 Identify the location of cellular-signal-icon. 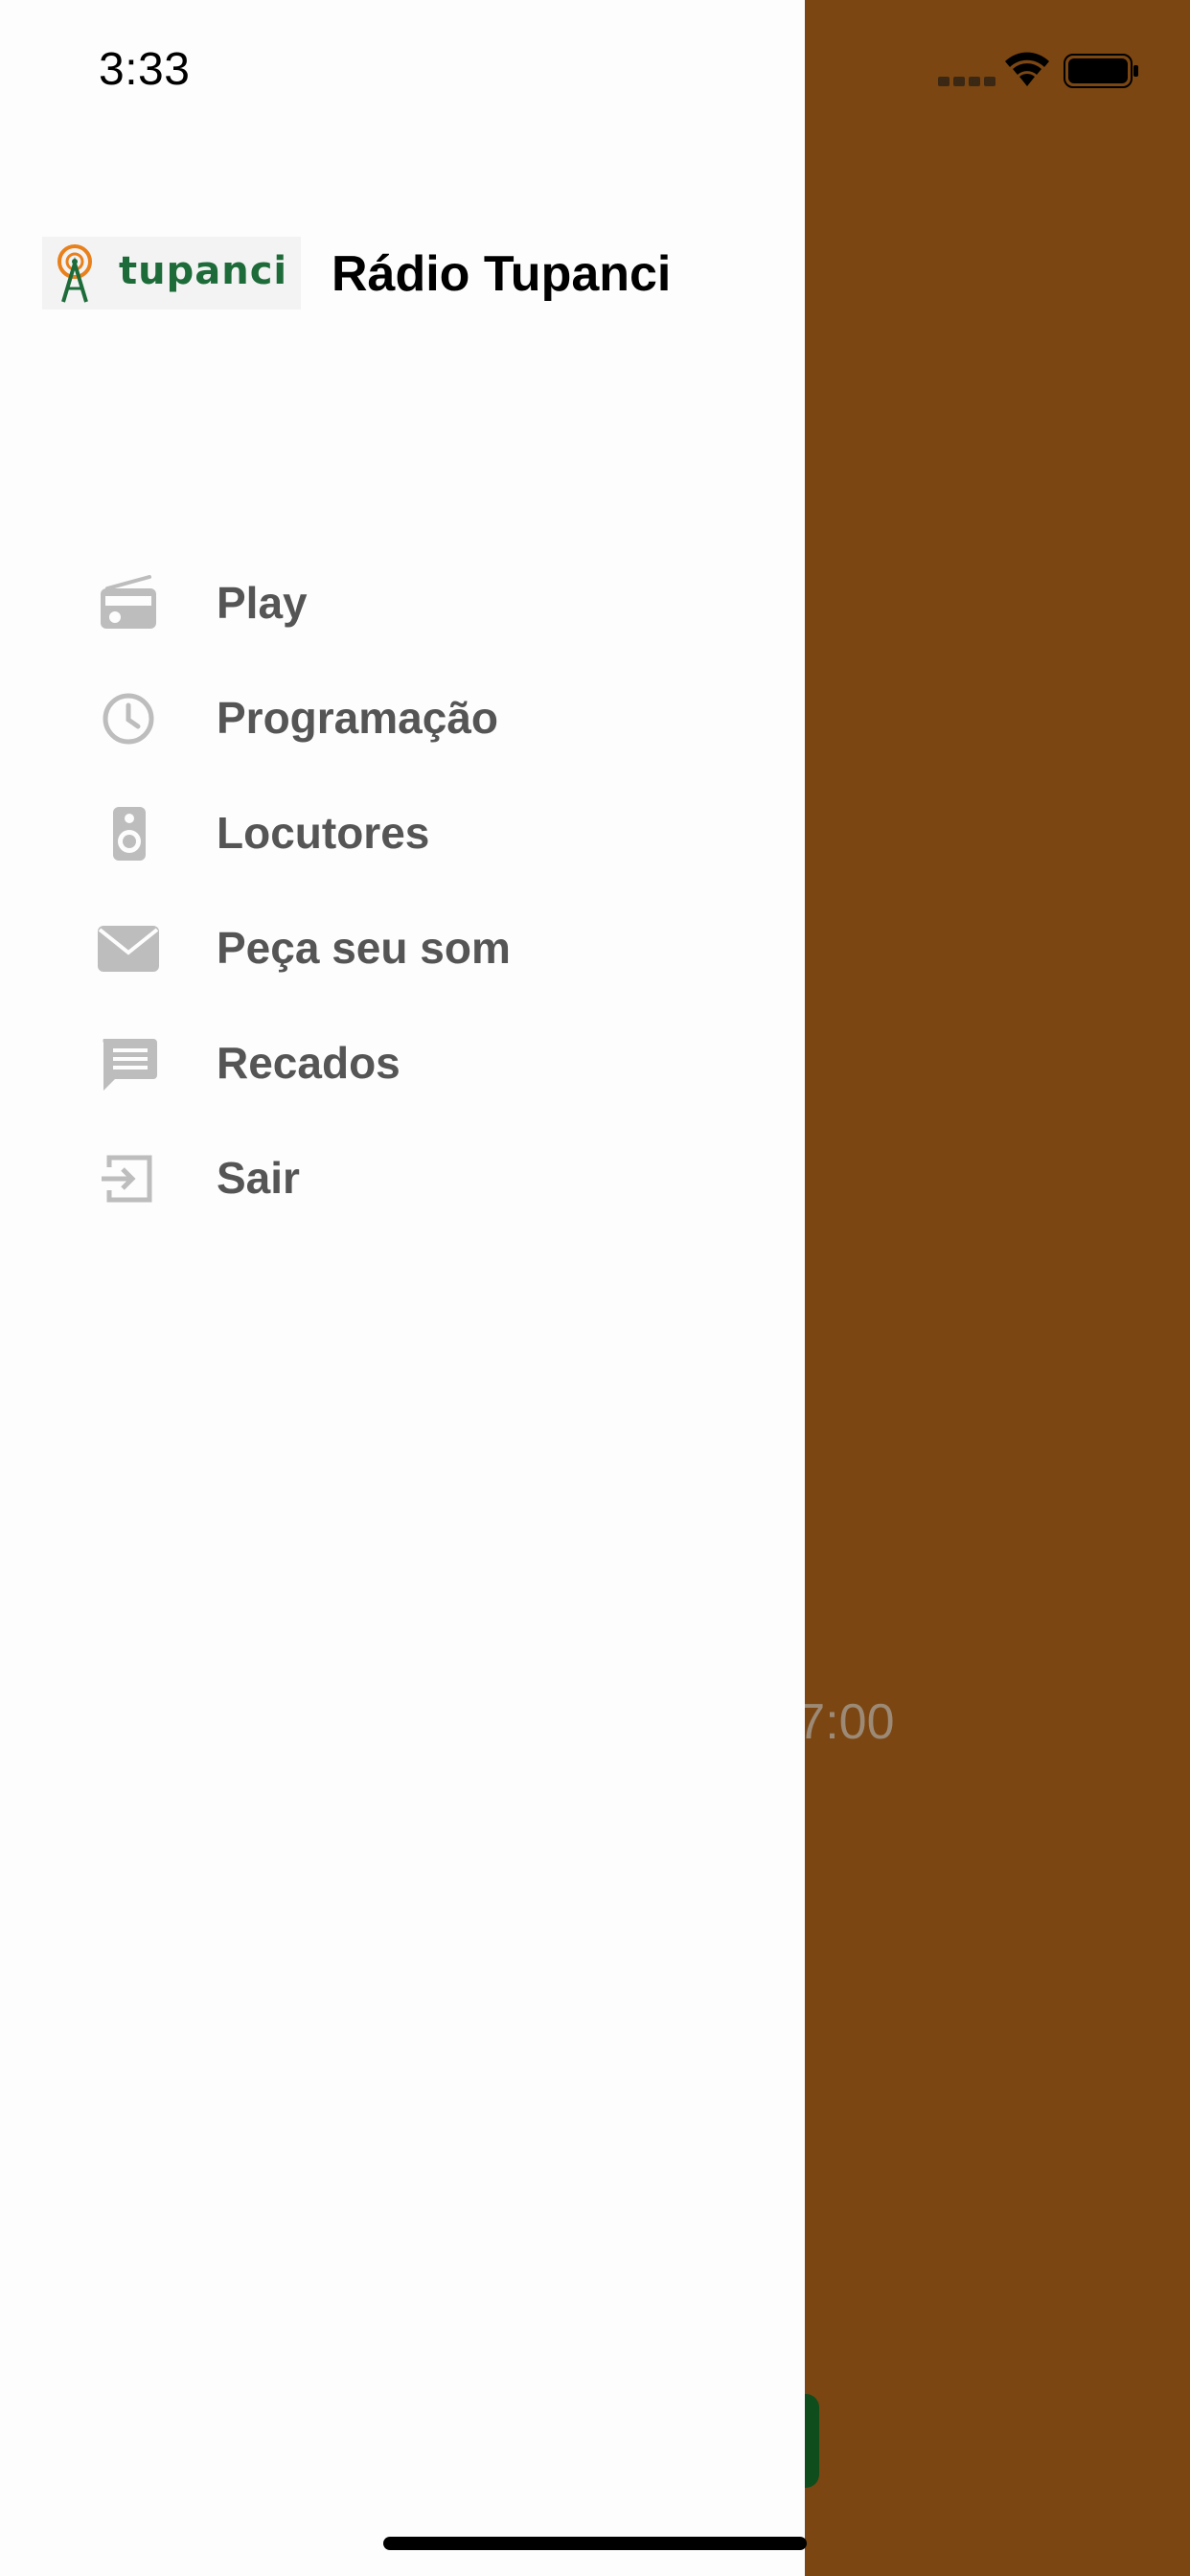
(967, 82).